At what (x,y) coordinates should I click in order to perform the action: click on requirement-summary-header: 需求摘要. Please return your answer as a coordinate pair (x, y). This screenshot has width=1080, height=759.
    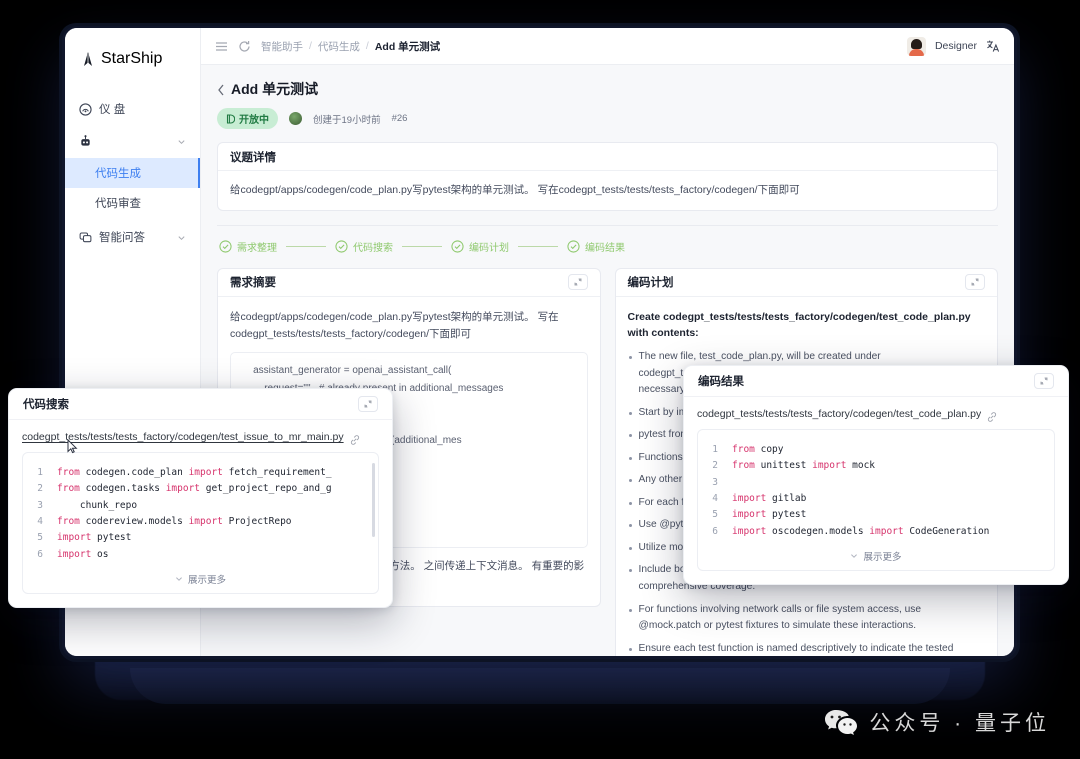
    Looking at the image, I should click on (409, 283).